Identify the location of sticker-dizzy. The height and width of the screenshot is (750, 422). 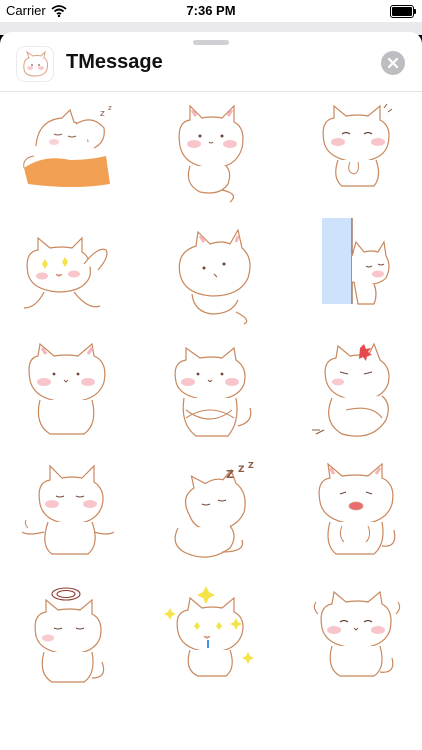
(69, 637).